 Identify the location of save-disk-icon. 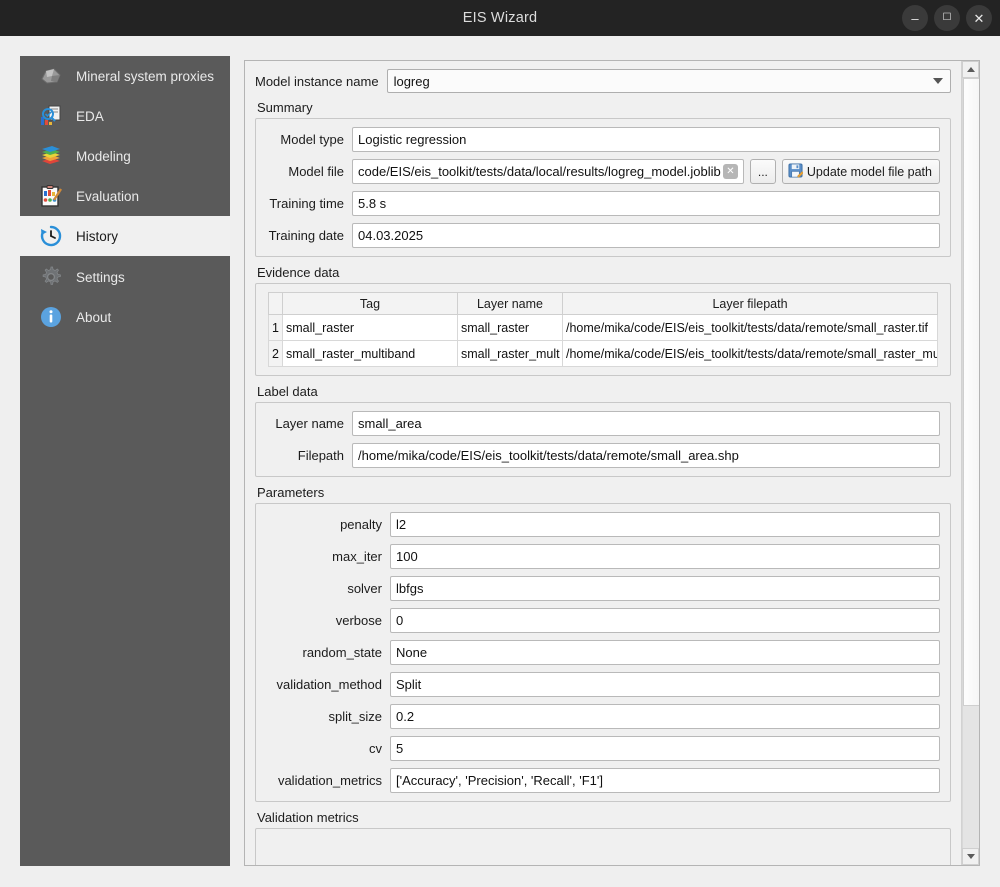
(796, 171).